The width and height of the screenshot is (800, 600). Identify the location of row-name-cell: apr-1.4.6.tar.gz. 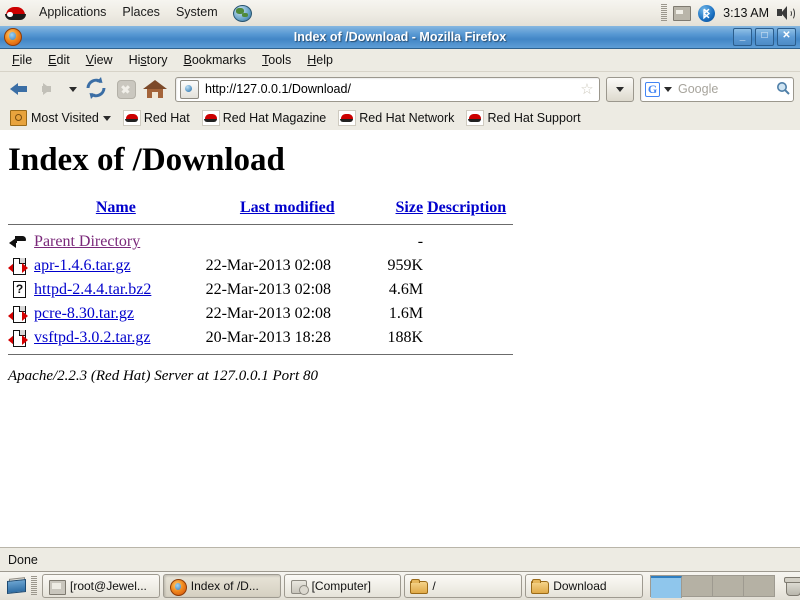
(120, 266).